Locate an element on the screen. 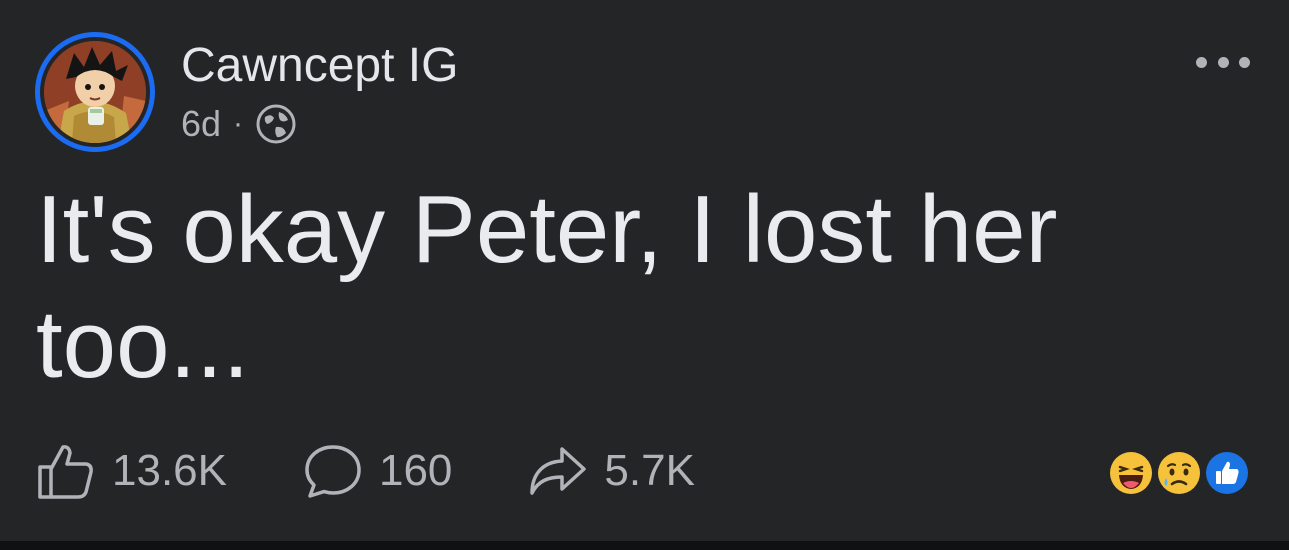 This screenshot has width=1289, height=550. like-button: 13.6K is located at coordinates (131, 471).